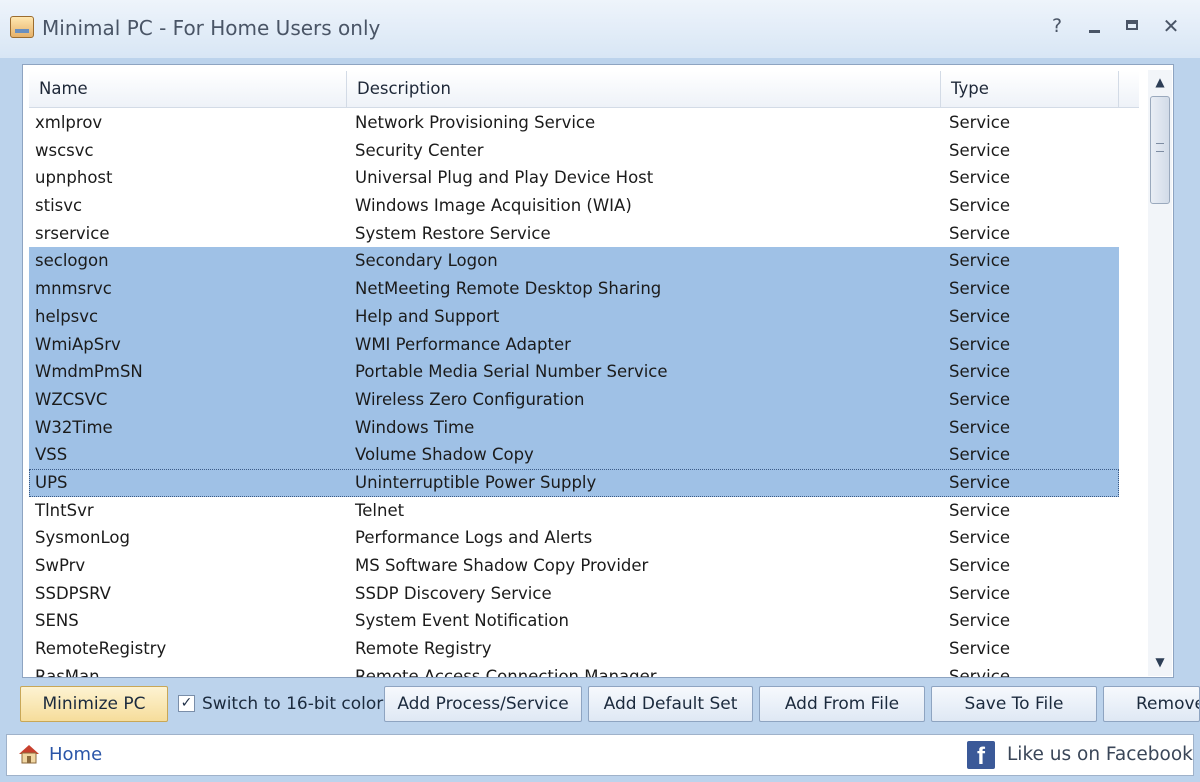 Image resolution: width=1200 pixels, height=782 pixels. Describe the element at coordinates (73, 593) in the screenshot. I see `cell-name: SSDPSRV` at that location.